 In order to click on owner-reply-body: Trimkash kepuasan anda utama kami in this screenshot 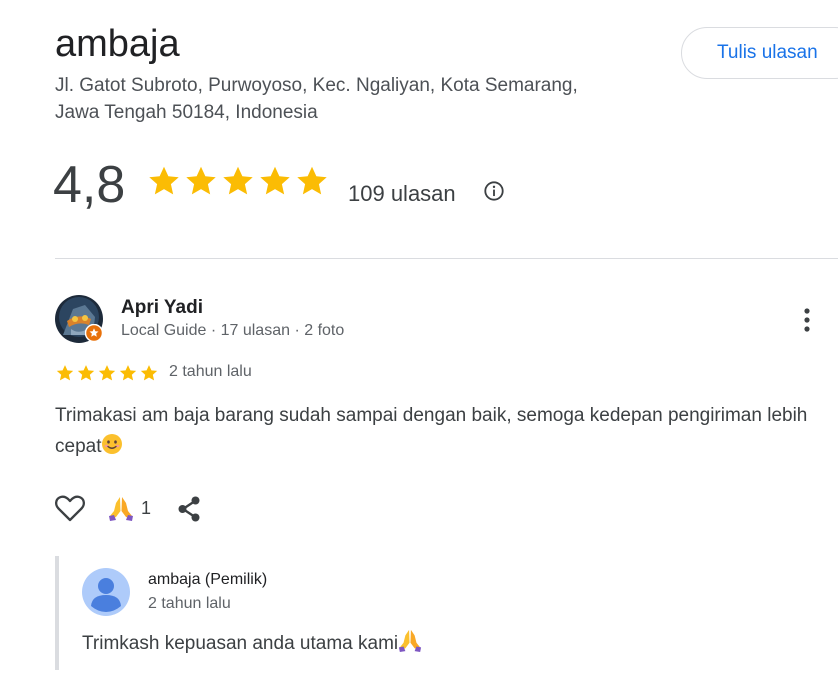, I will do `click(240, 643)`.